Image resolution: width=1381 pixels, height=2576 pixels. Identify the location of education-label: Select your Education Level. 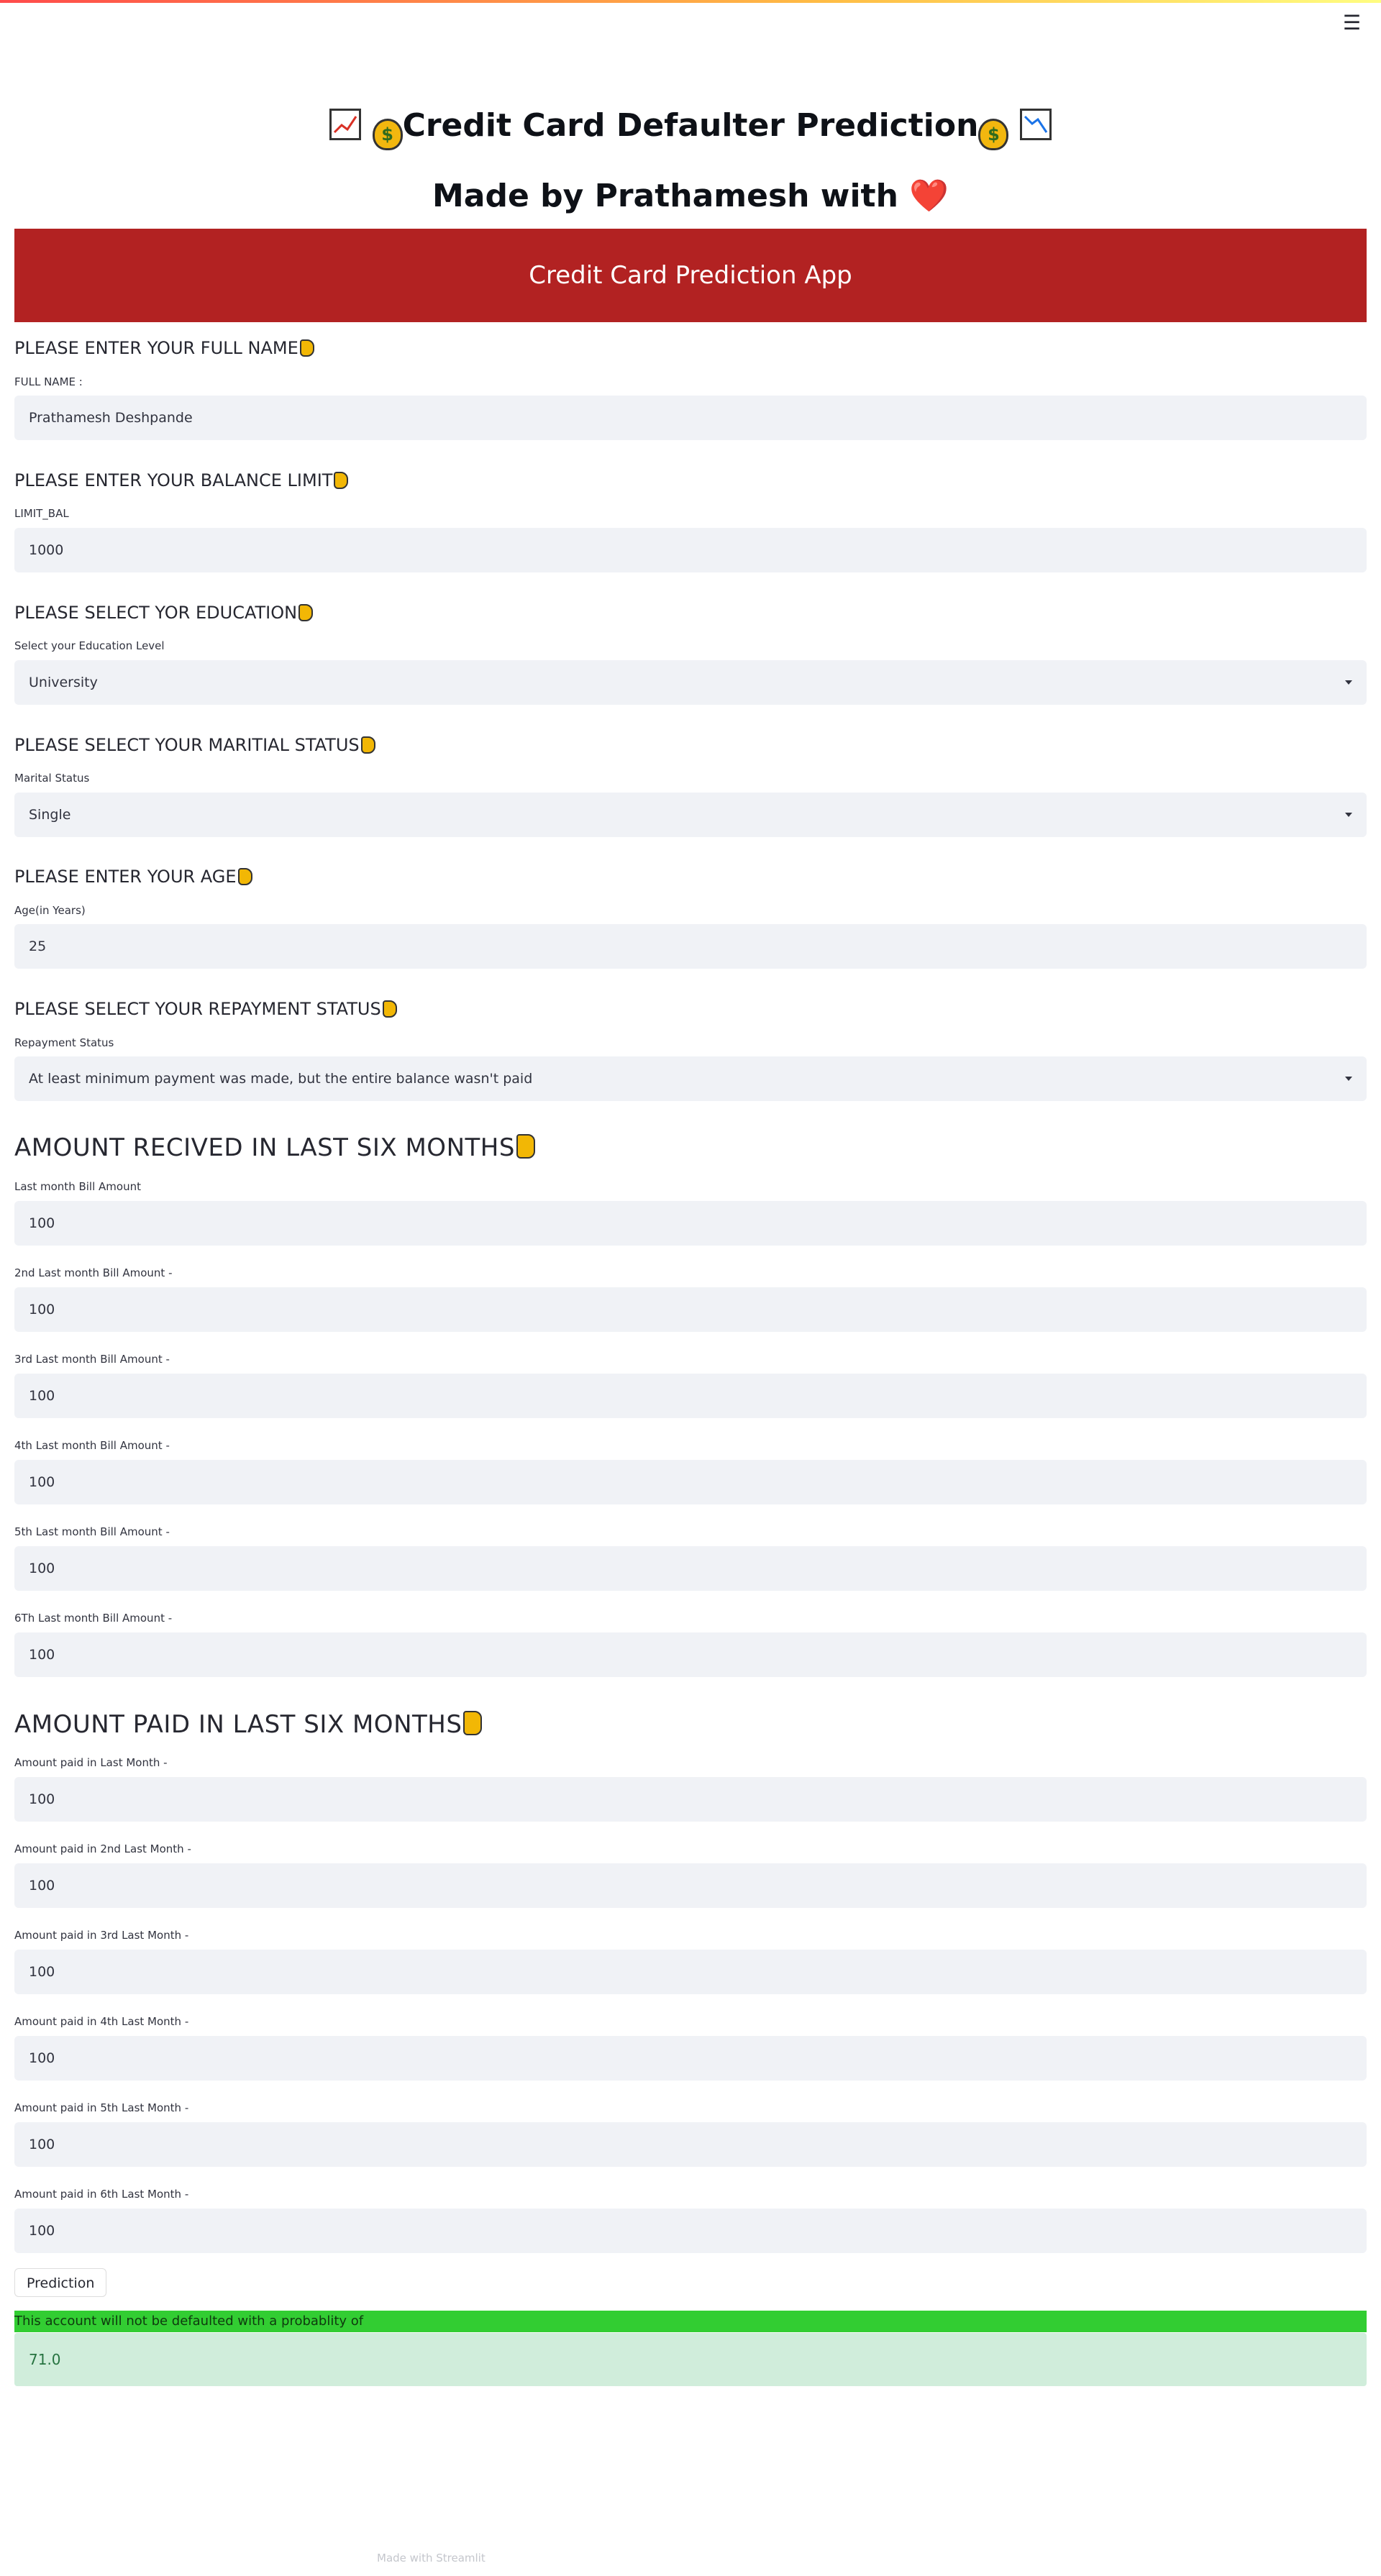
(89, 645).